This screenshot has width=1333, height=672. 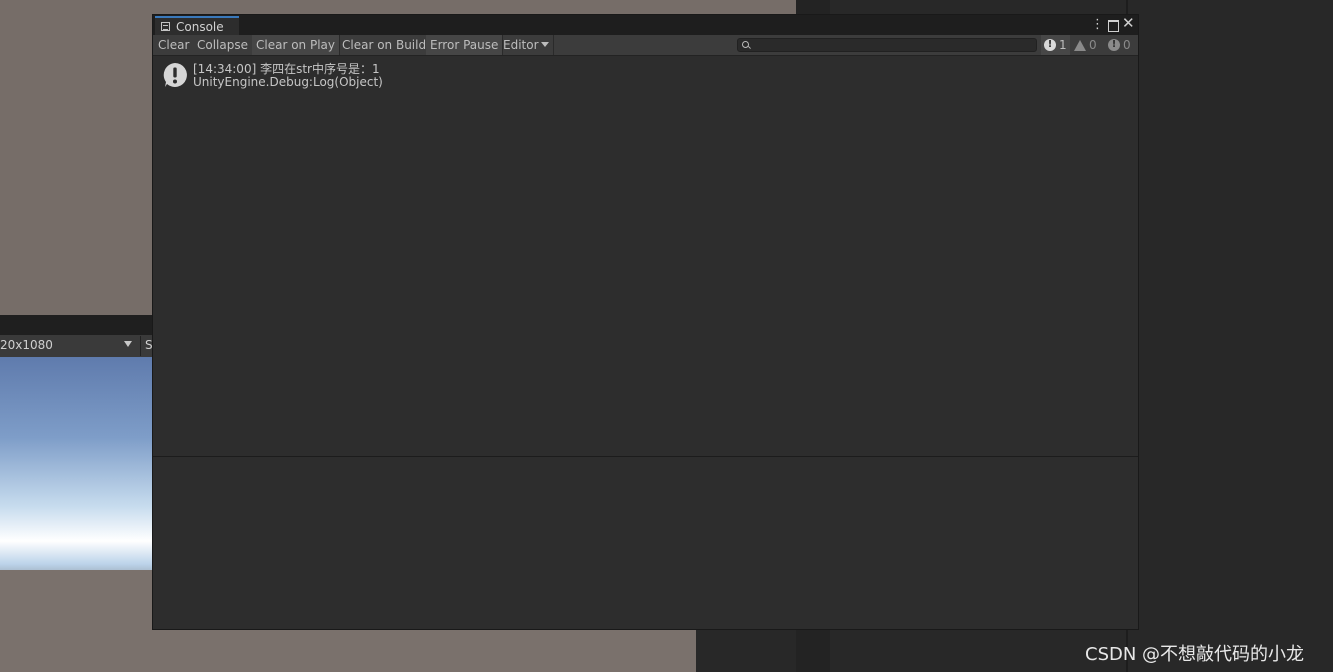 What do you see at coordinates (288, 82) in the screenshot?
I see `log-stack-trace: UnityEngine.Debug:Log(Object)` at bounding box center [288, 82].